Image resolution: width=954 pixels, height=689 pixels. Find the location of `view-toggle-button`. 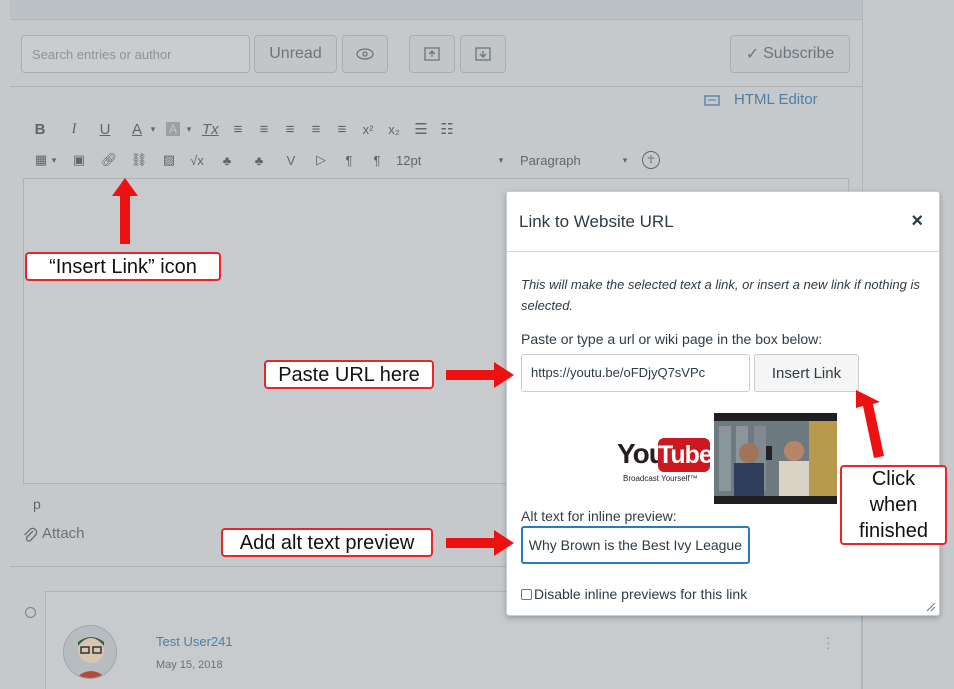

view-toggle-button is located at coordinates (365, 54).